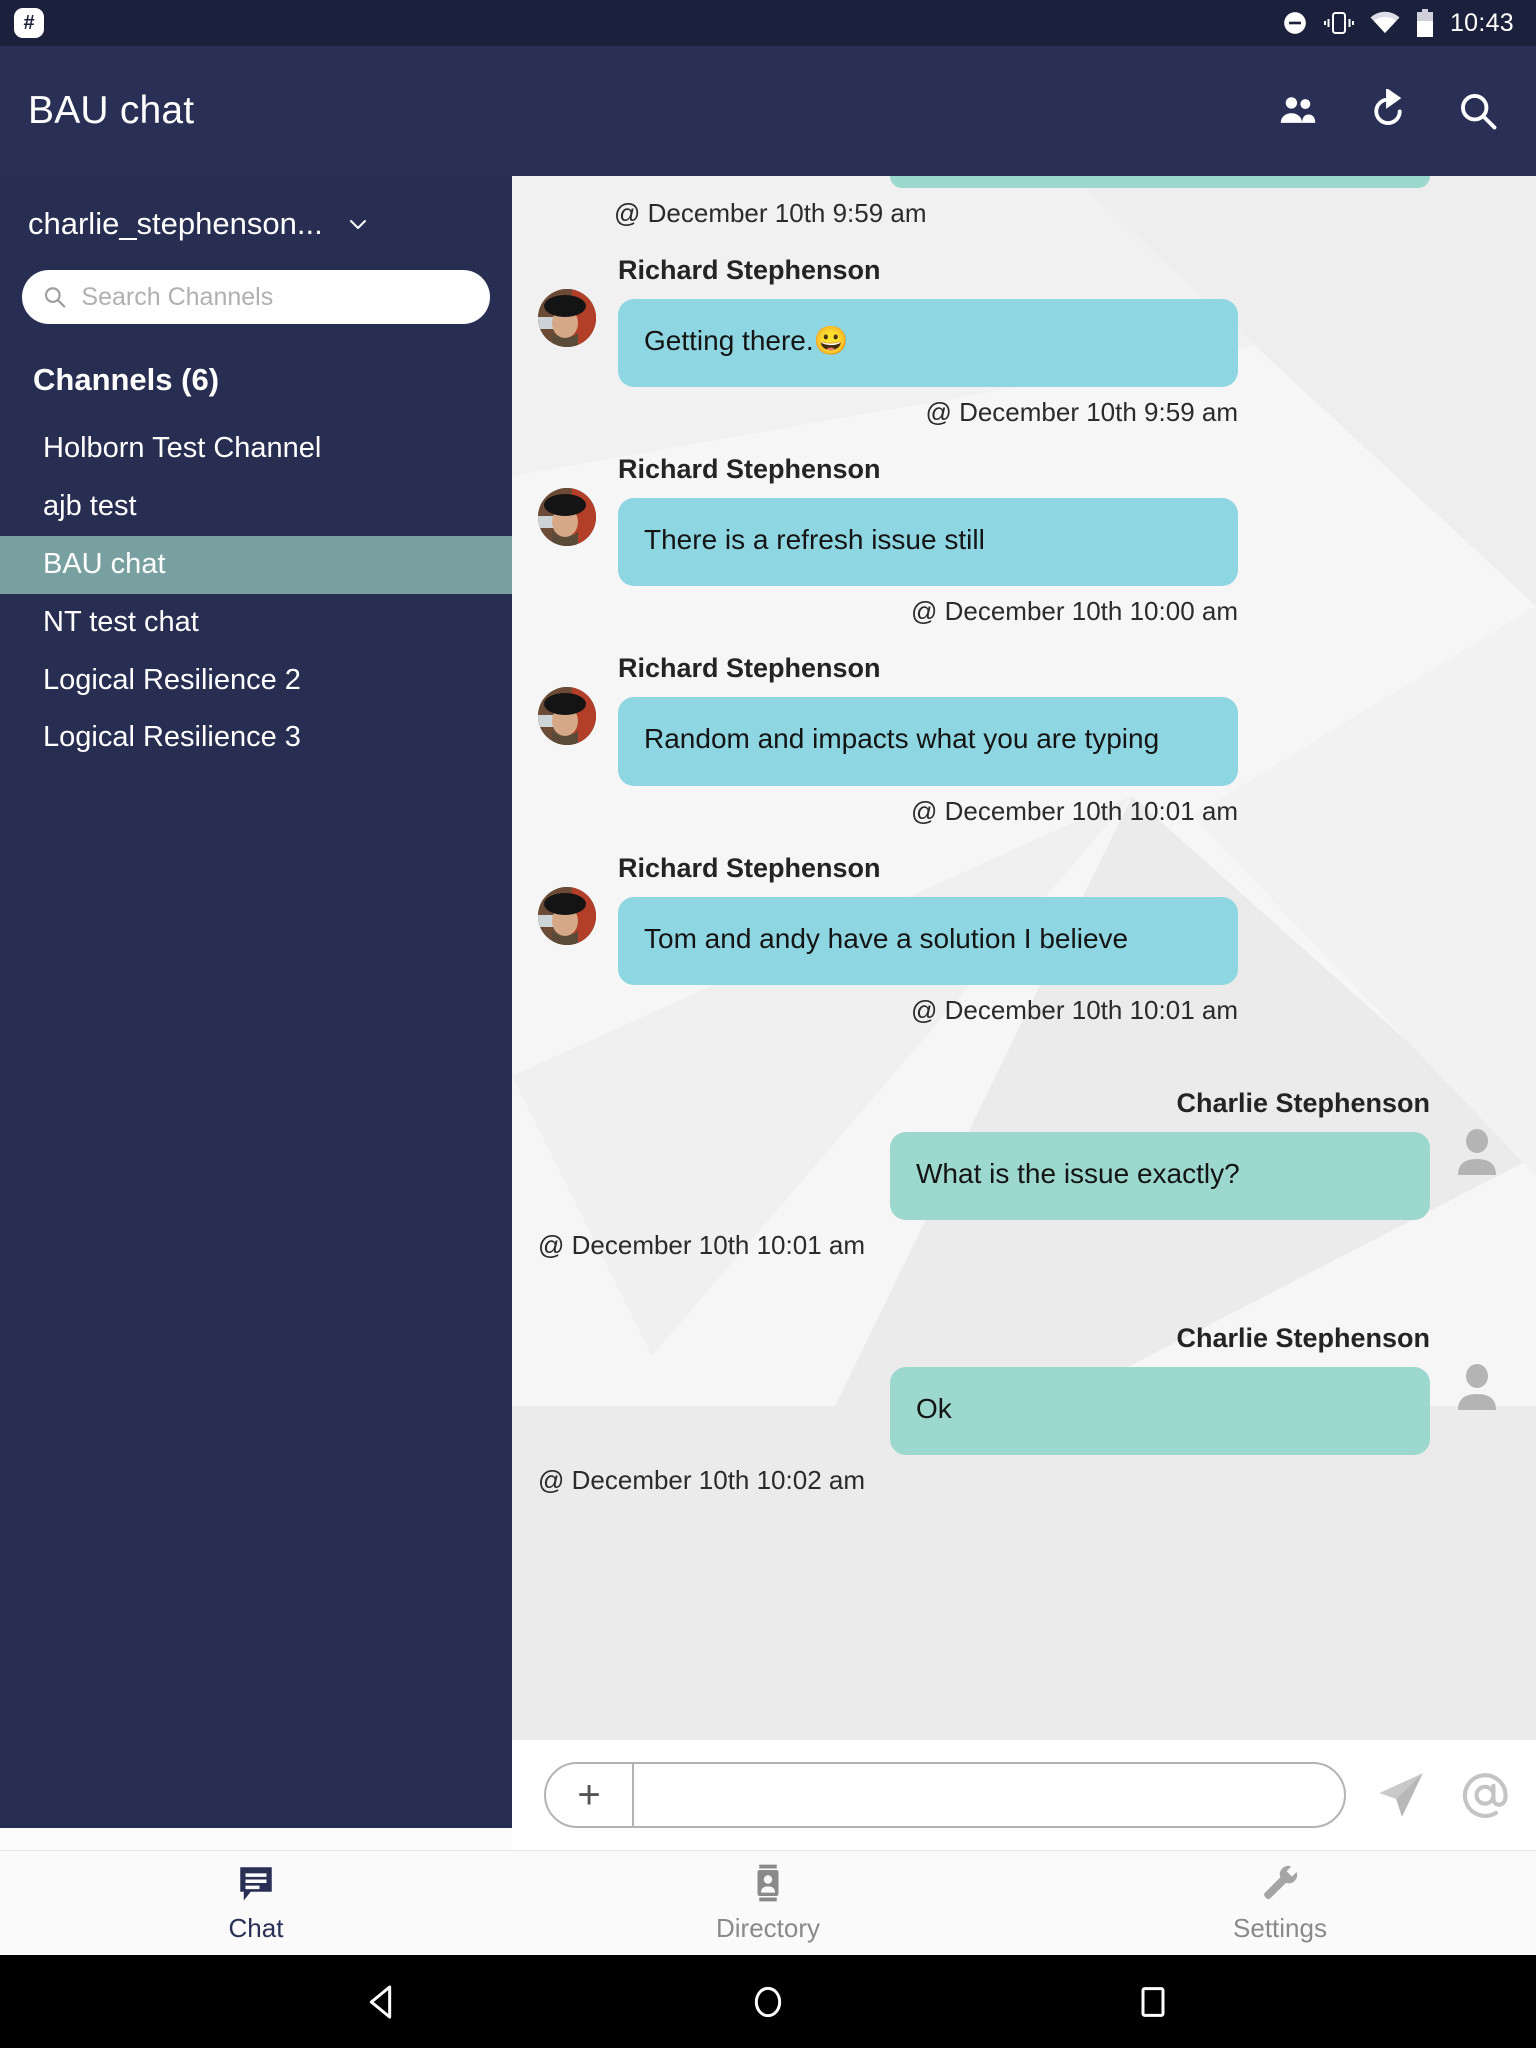  Describe the element at coordinates (768, 1883) in the screenshot. I see `contact-card-icon` at that location.